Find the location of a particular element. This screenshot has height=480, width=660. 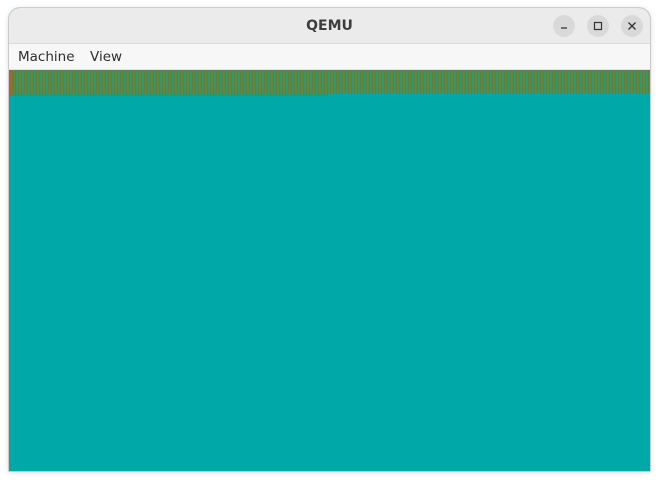

menu-bar: Machine View is located at coordinates (329, 57).